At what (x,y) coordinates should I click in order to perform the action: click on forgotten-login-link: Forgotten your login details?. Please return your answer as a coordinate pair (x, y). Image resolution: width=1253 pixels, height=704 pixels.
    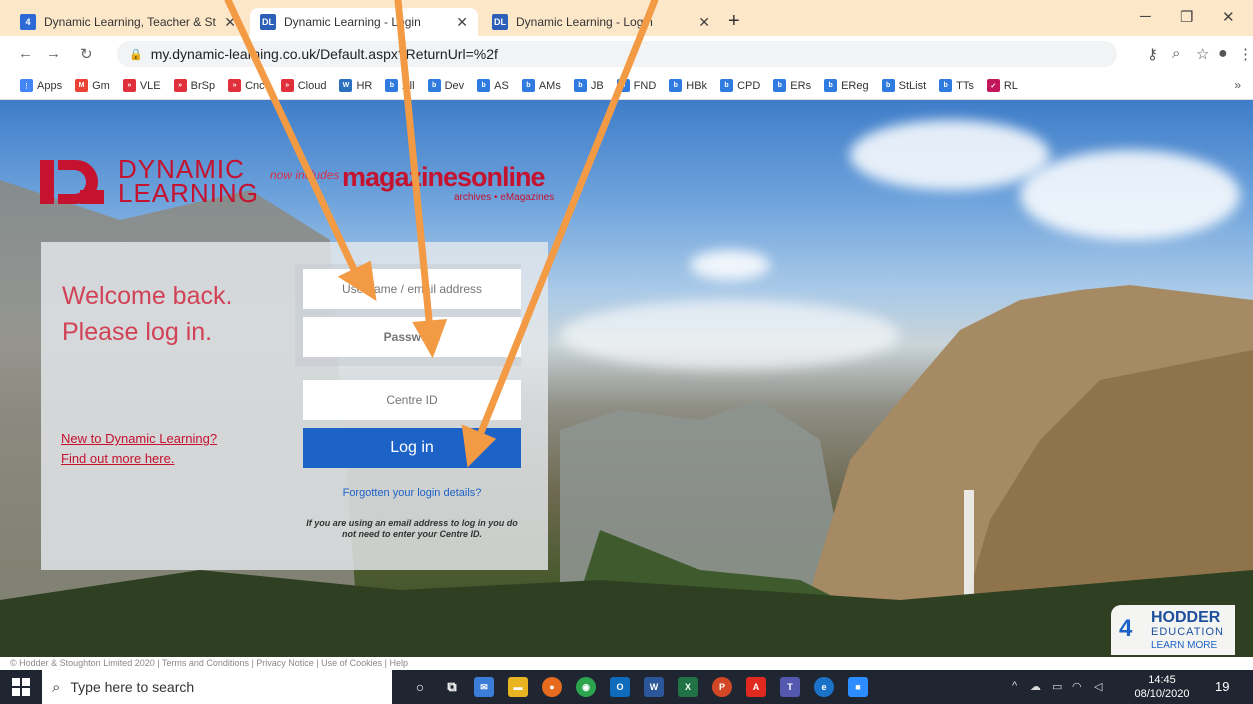
    Looking at the image, I should click on (412, 493).